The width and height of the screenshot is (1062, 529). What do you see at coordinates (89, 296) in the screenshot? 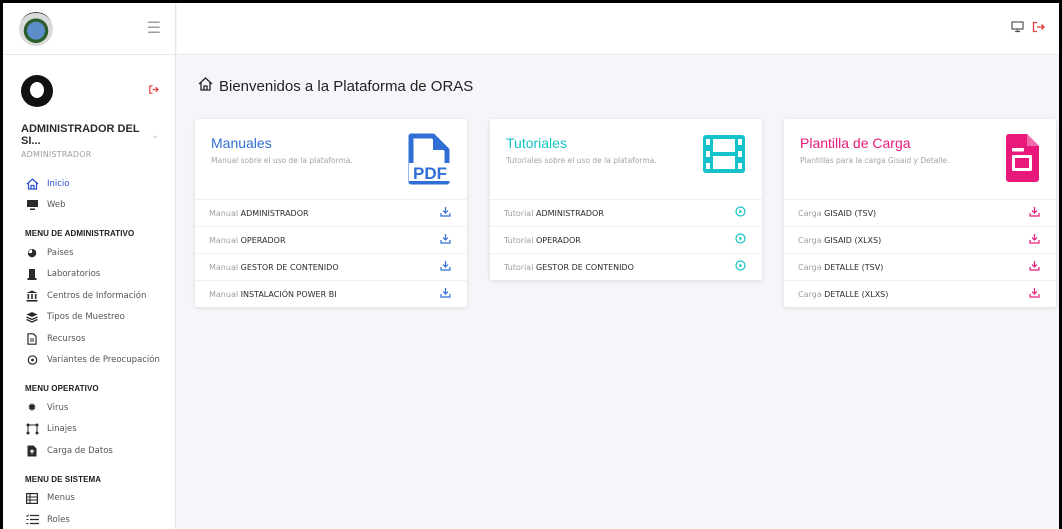
I see `sidebar-item-centros: Centros de Información` at bounding box center [89, 296].